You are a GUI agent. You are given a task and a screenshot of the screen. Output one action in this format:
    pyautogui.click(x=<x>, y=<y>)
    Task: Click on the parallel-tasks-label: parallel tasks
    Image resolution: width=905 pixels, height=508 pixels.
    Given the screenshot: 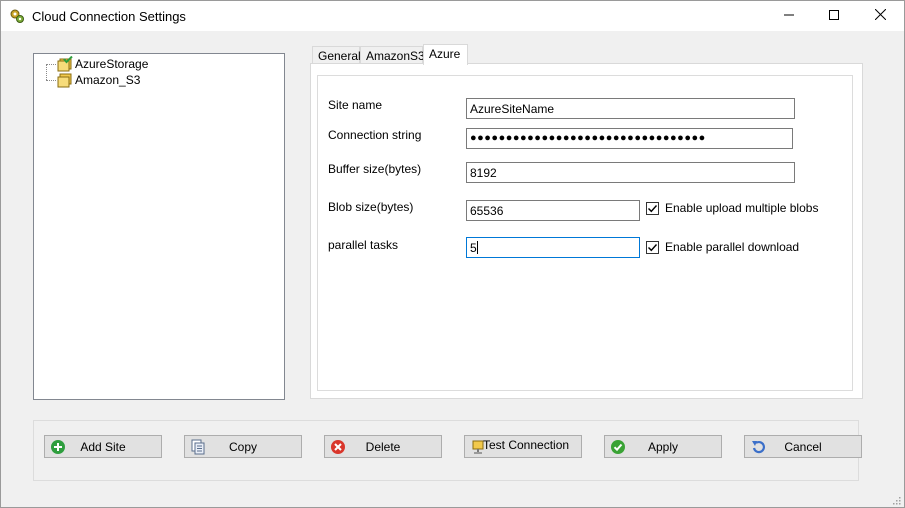 What is the action you would take?
    pyautogui.click(x=363, y=245)
    